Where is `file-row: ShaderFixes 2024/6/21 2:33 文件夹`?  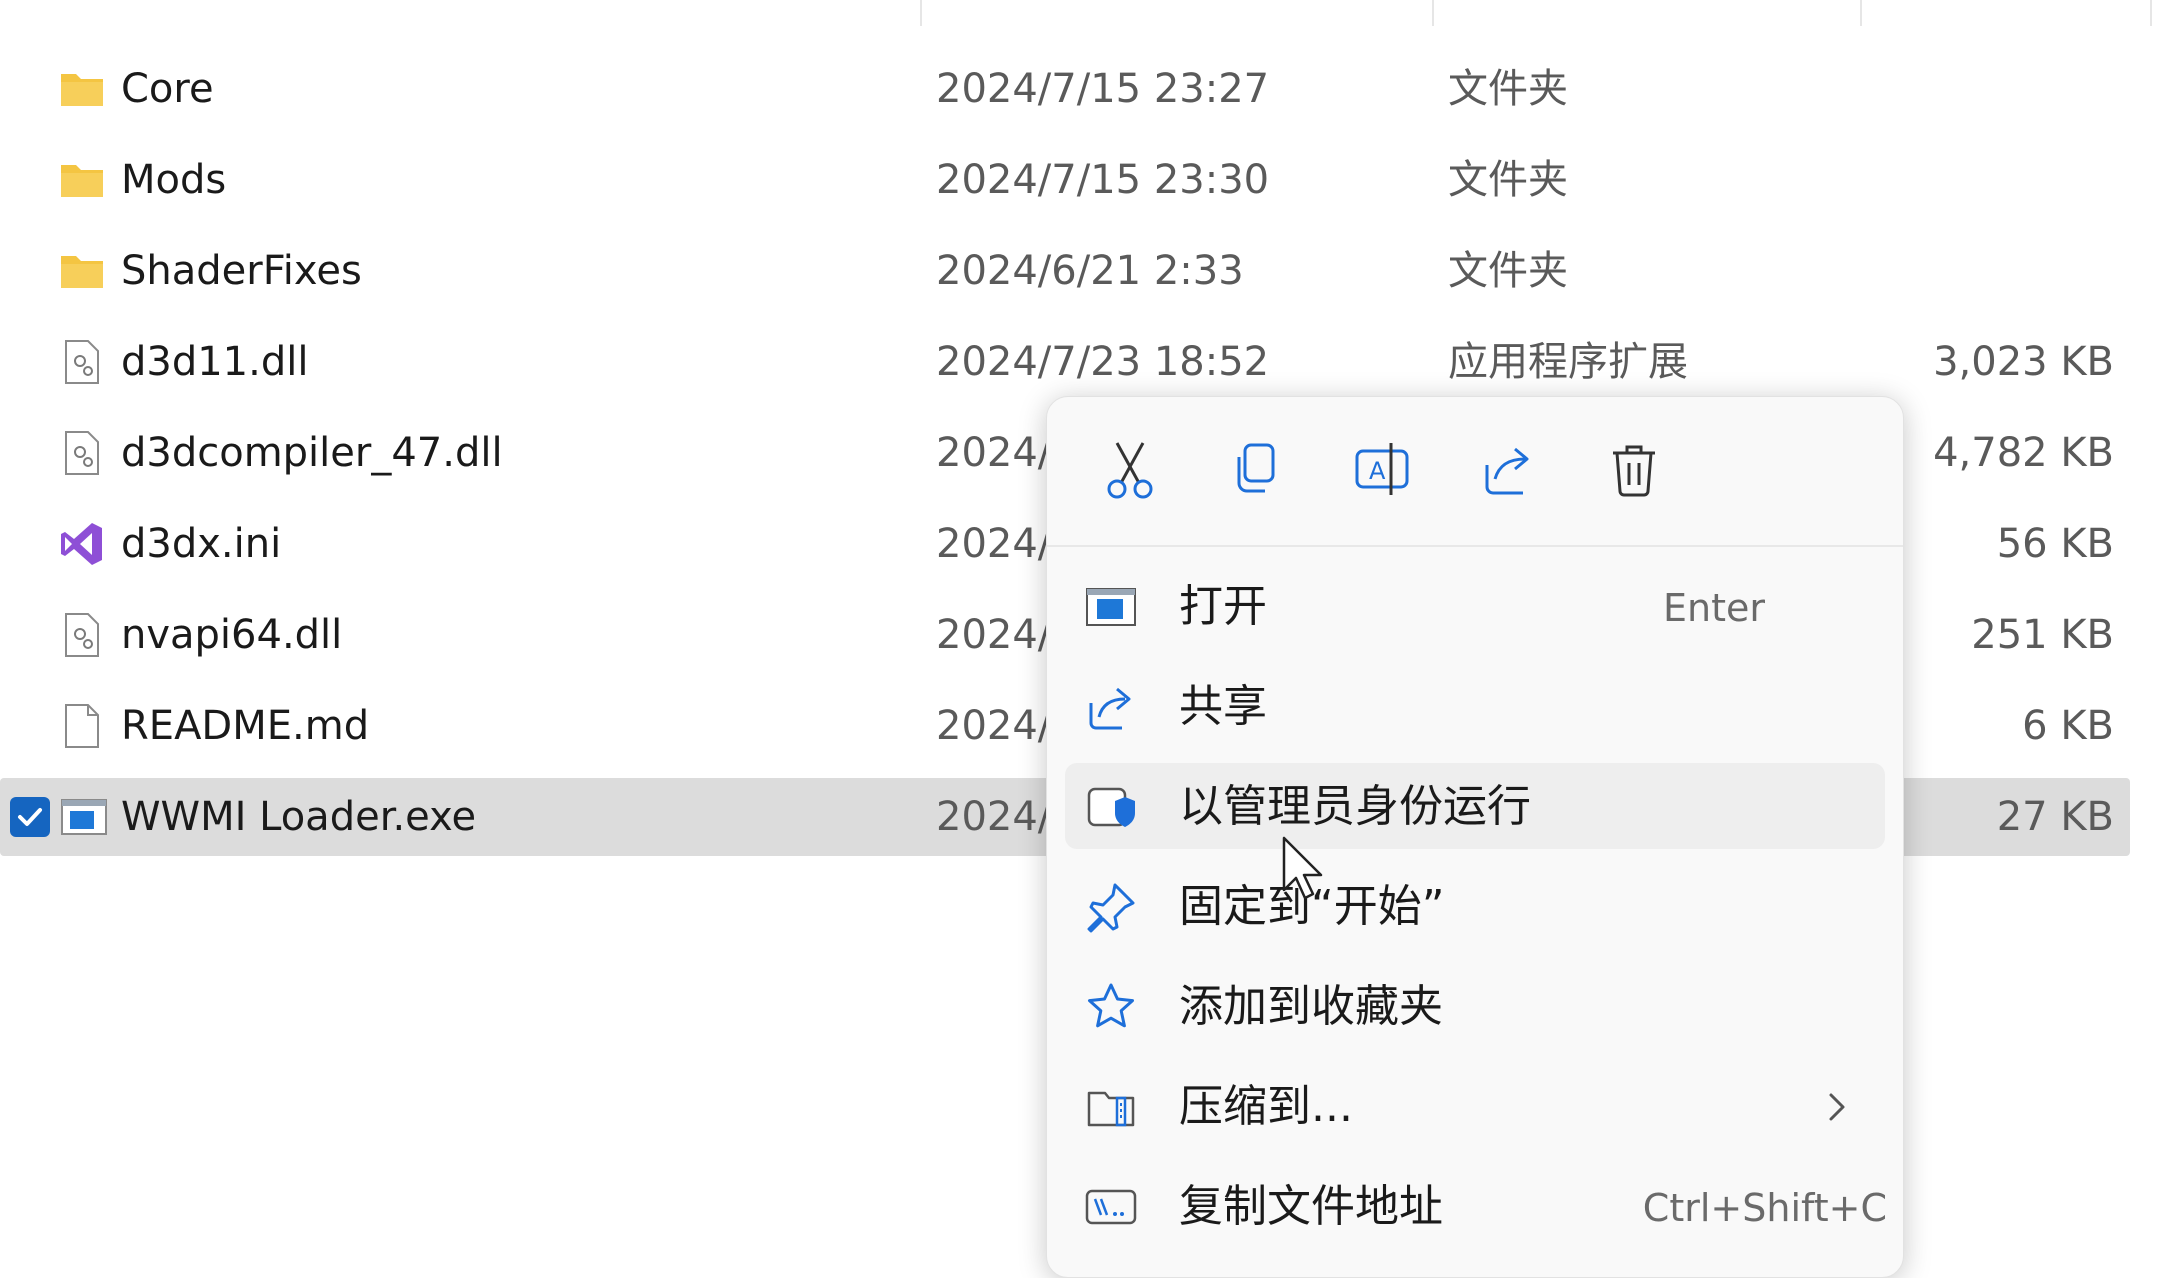
file-row: ShaderFixes 2024/6/21 2:33 文件夹 is located at coordinates (1065, 271).